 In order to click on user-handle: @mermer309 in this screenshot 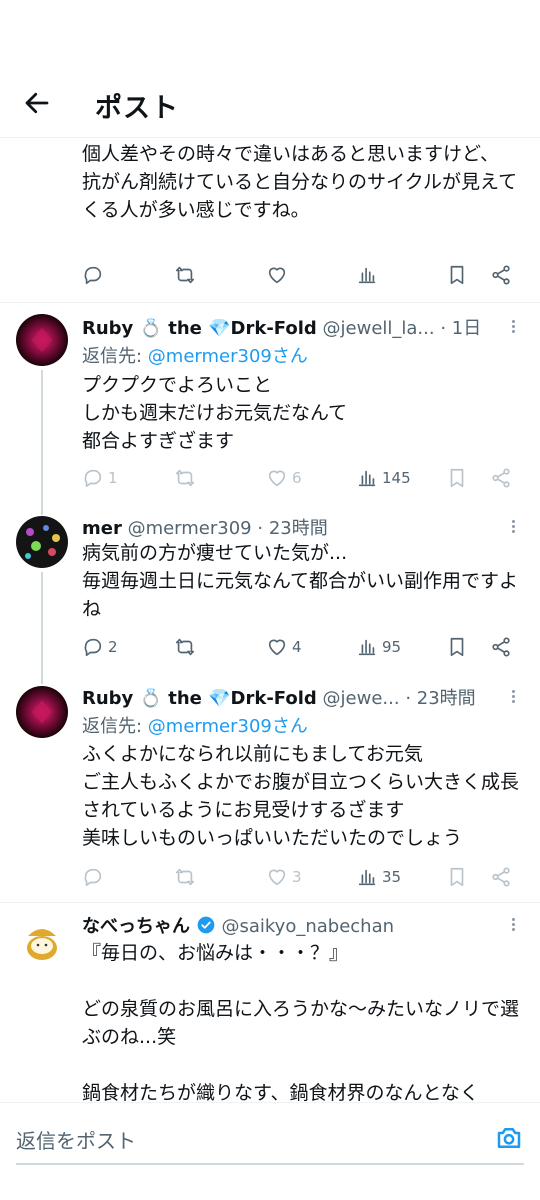, I will do `click(190, 528)`.